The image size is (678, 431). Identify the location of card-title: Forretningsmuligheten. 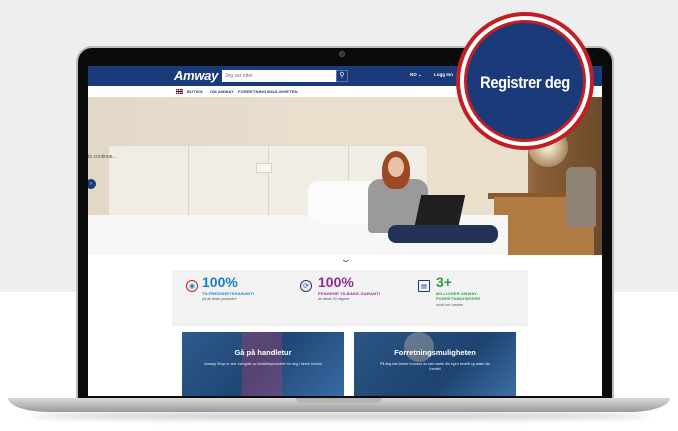
(435, 352).